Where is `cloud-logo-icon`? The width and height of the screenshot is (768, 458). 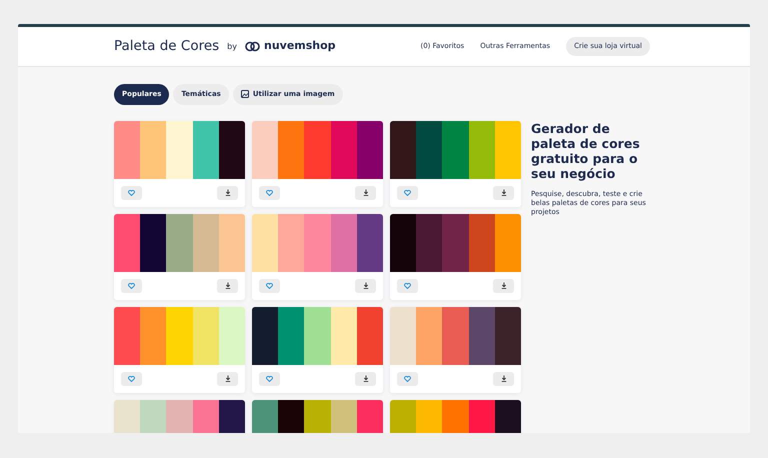
cloud-logo-icon is located at coordinates (252, 46).